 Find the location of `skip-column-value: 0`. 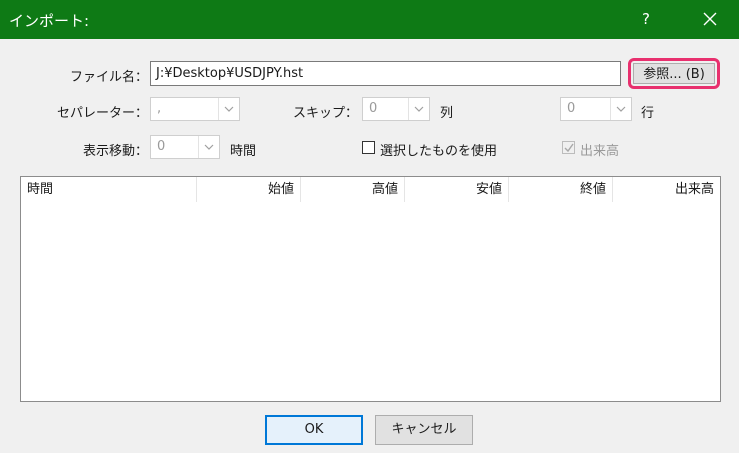

skip-column-value: 0 is located at coordinates (373, 108).